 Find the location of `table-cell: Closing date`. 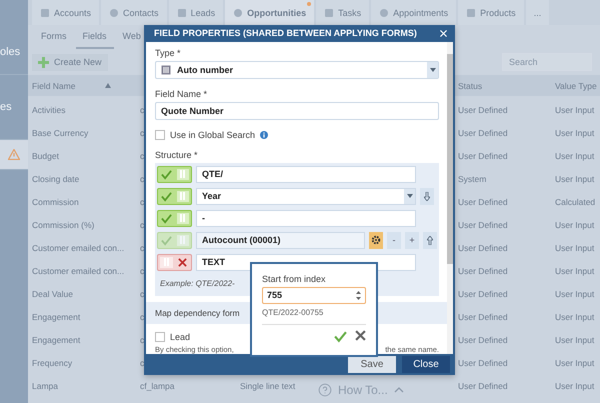

table-cell: Closing date is located at coordinates (56, 179).